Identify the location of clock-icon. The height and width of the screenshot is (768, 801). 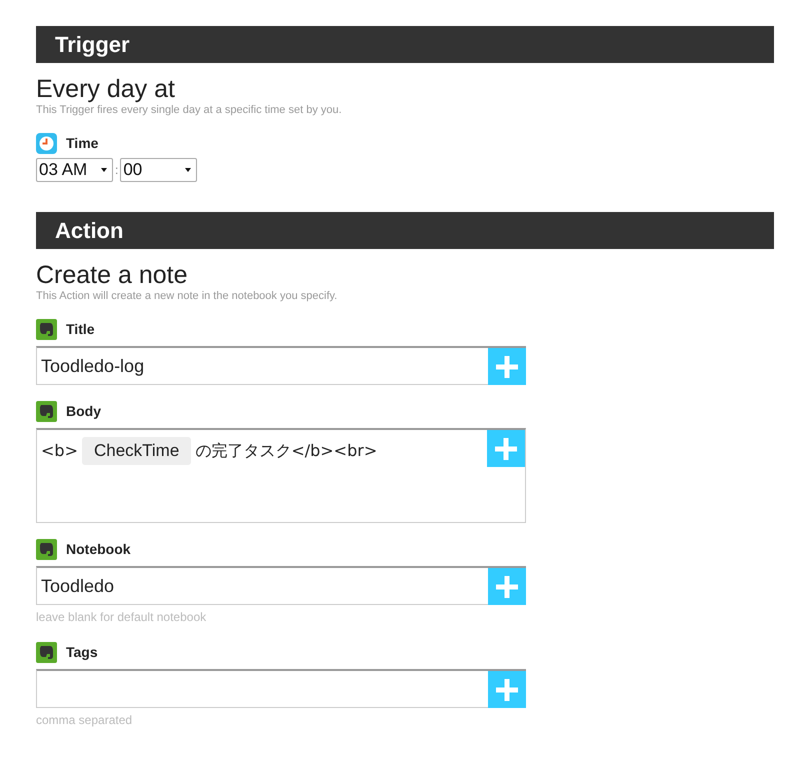
(46, 143).